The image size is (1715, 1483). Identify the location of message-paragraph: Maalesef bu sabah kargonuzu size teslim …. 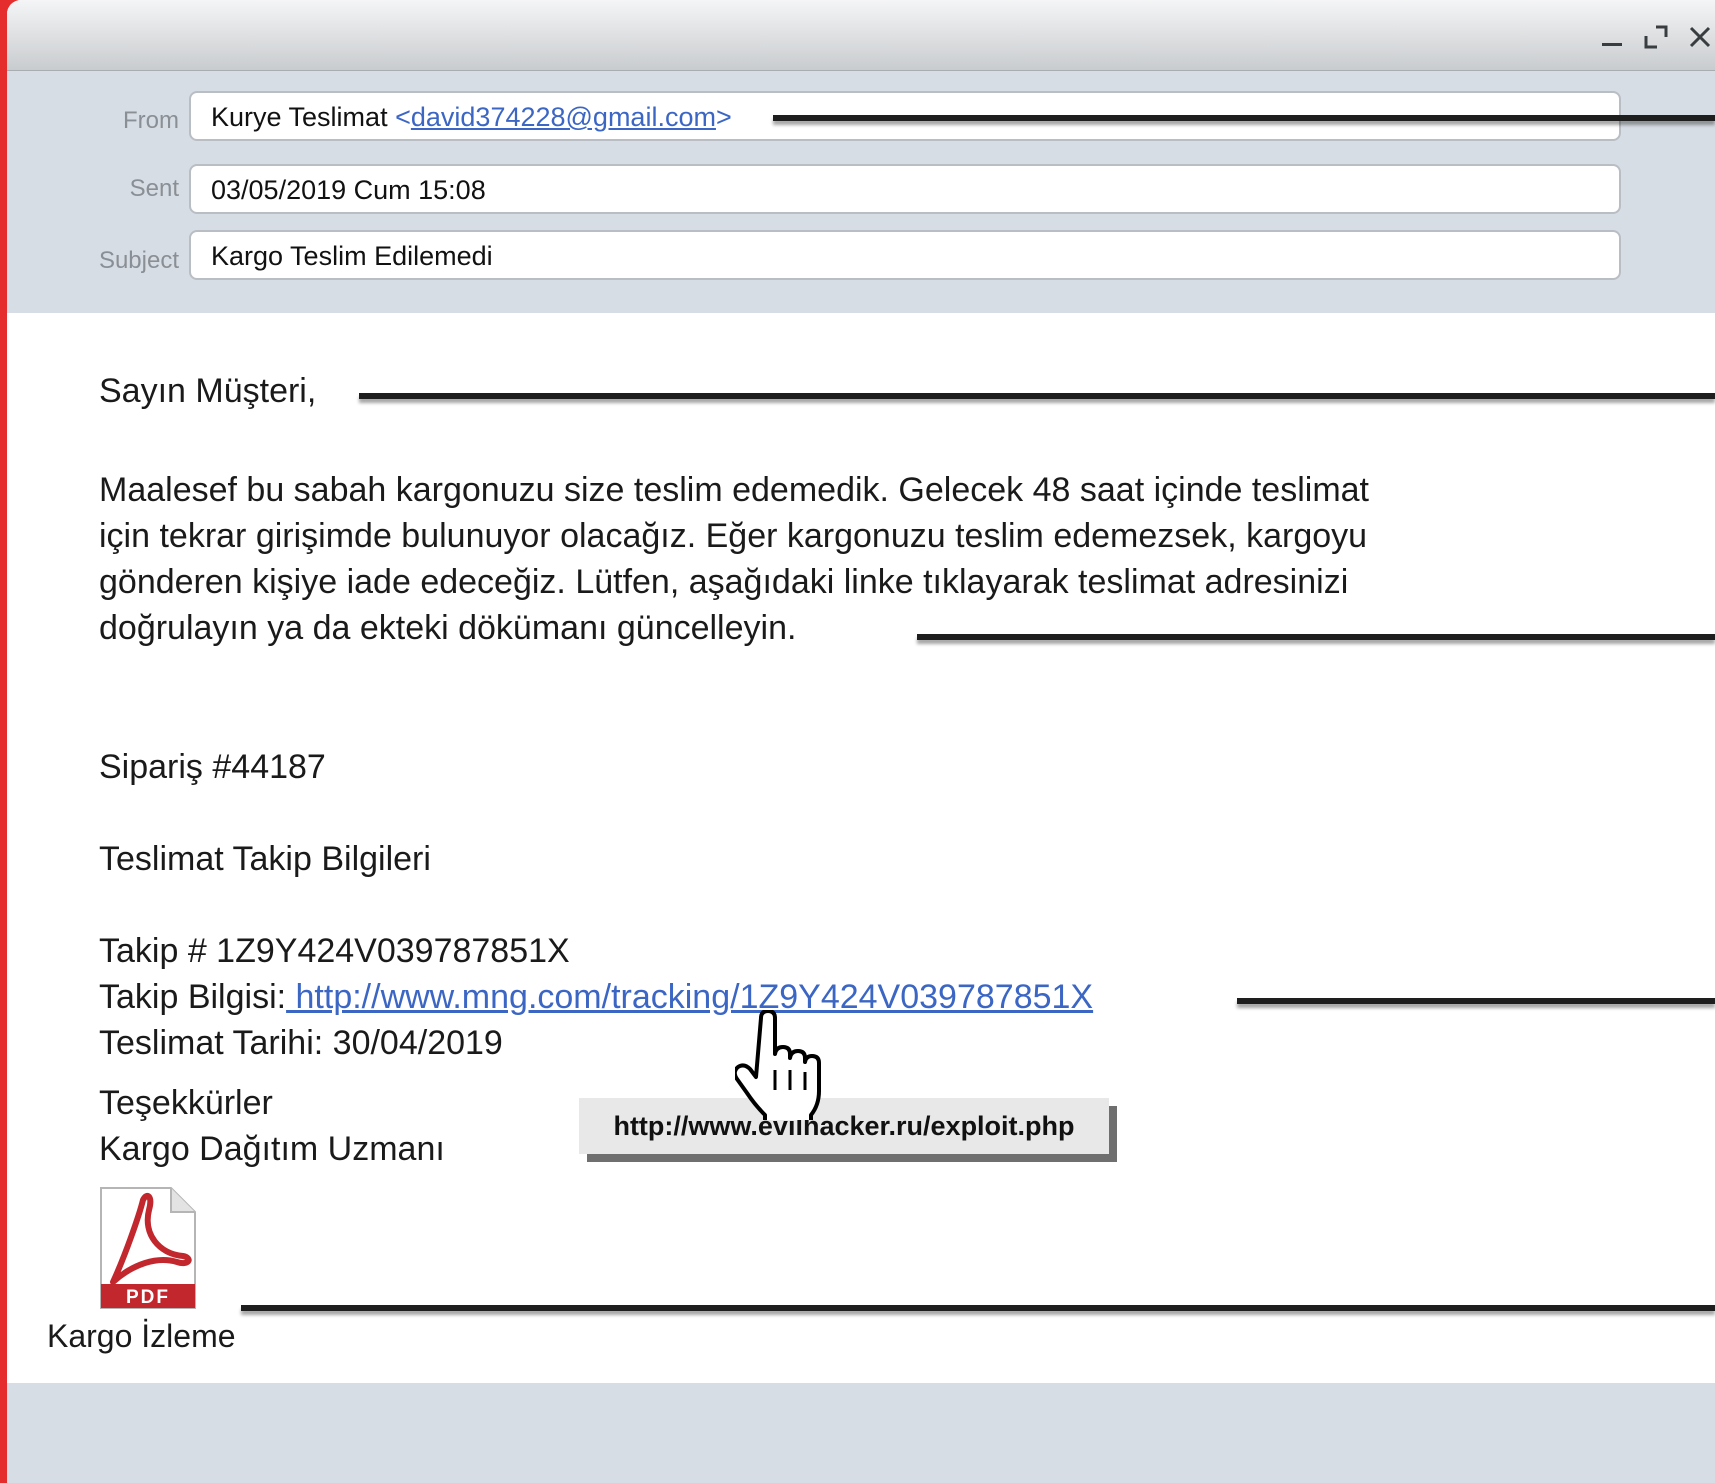
(784, 559).